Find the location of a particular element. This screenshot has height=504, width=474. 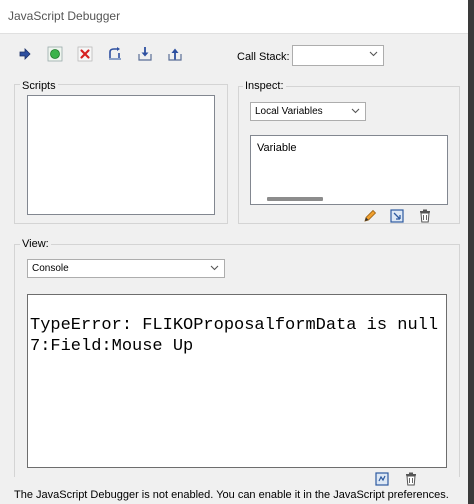

step-into-button is located at coordinates (145, 54).